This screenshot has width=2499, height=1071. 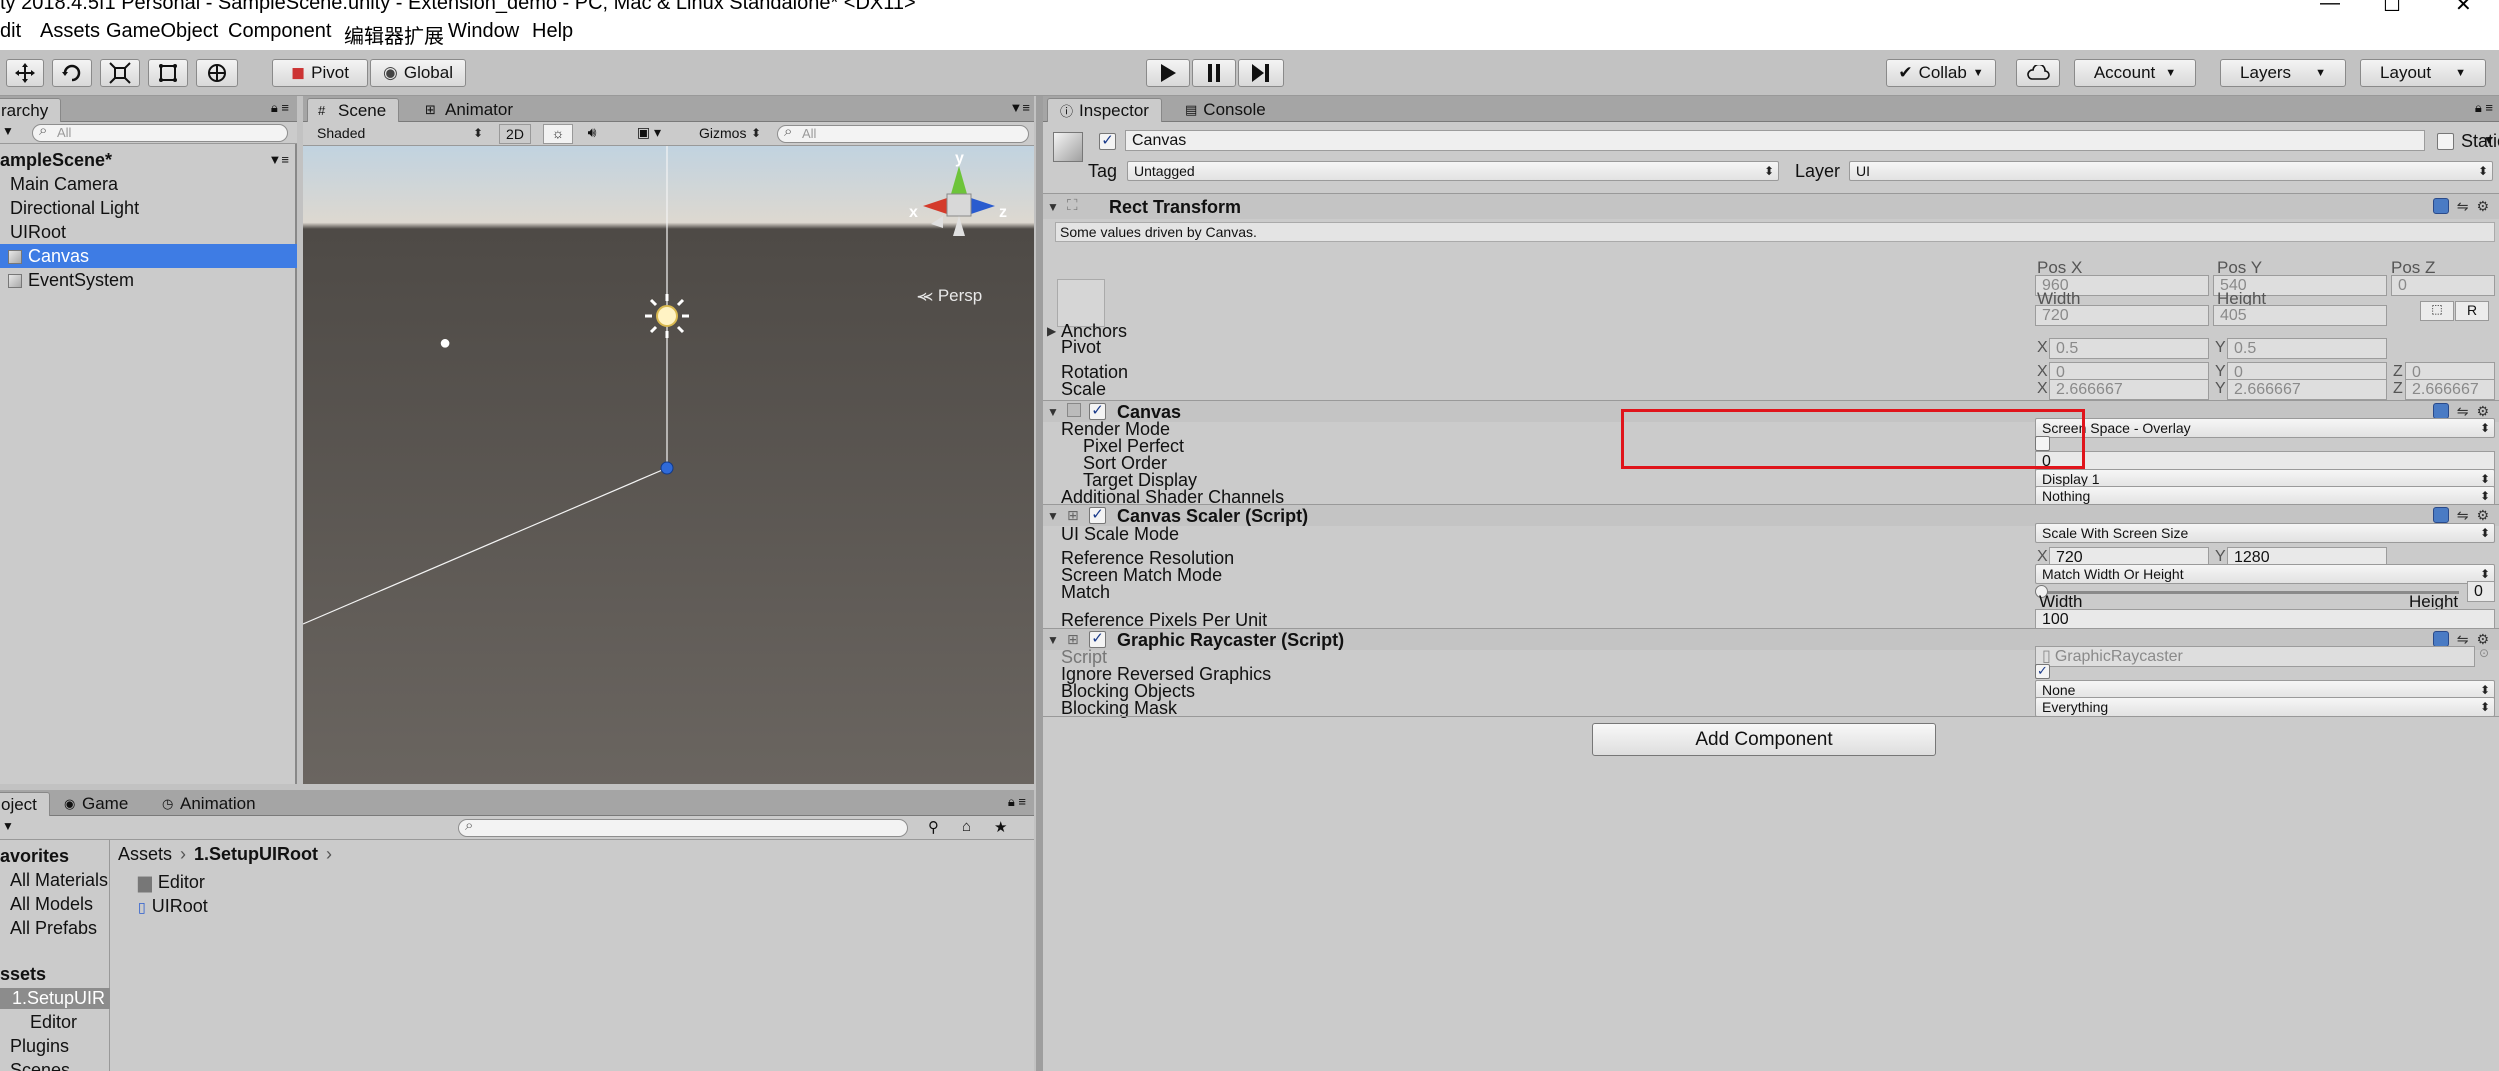 What do you see at coordinates (2135, 73) in the screenshot?
I see `account-dropdown: Account ▼` at bounding box center [2135, 73].